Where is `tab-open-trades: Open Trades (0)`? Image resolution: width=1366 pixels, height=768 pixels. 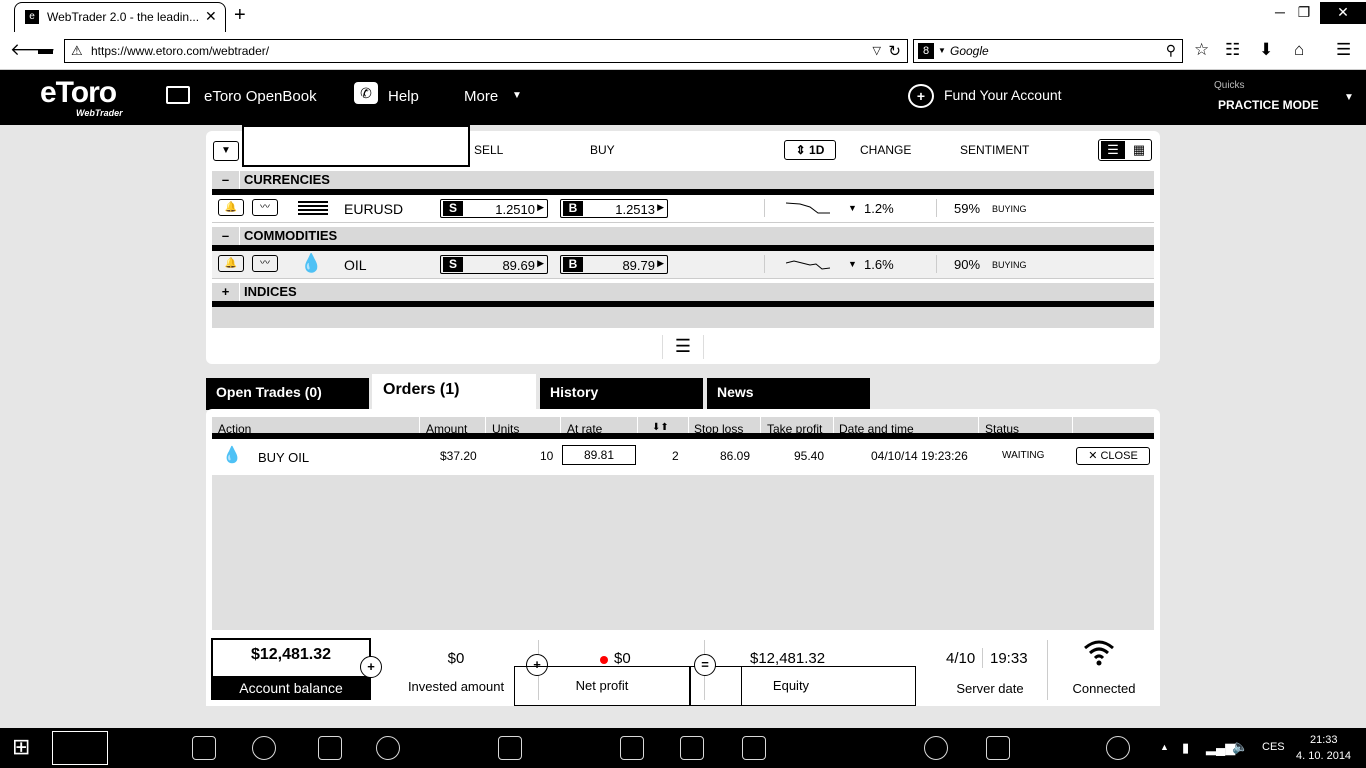
tab-open-trades: Open Trades (0) is located at coordinates (287, 394).